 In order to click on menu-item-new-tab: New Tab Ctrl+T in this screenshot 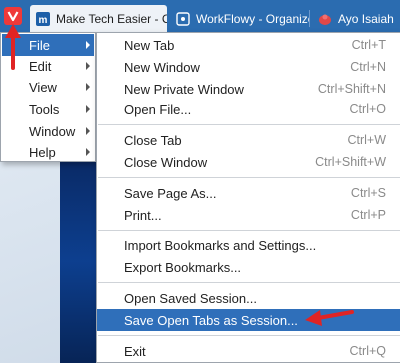, I will do `click(248, 45)`.